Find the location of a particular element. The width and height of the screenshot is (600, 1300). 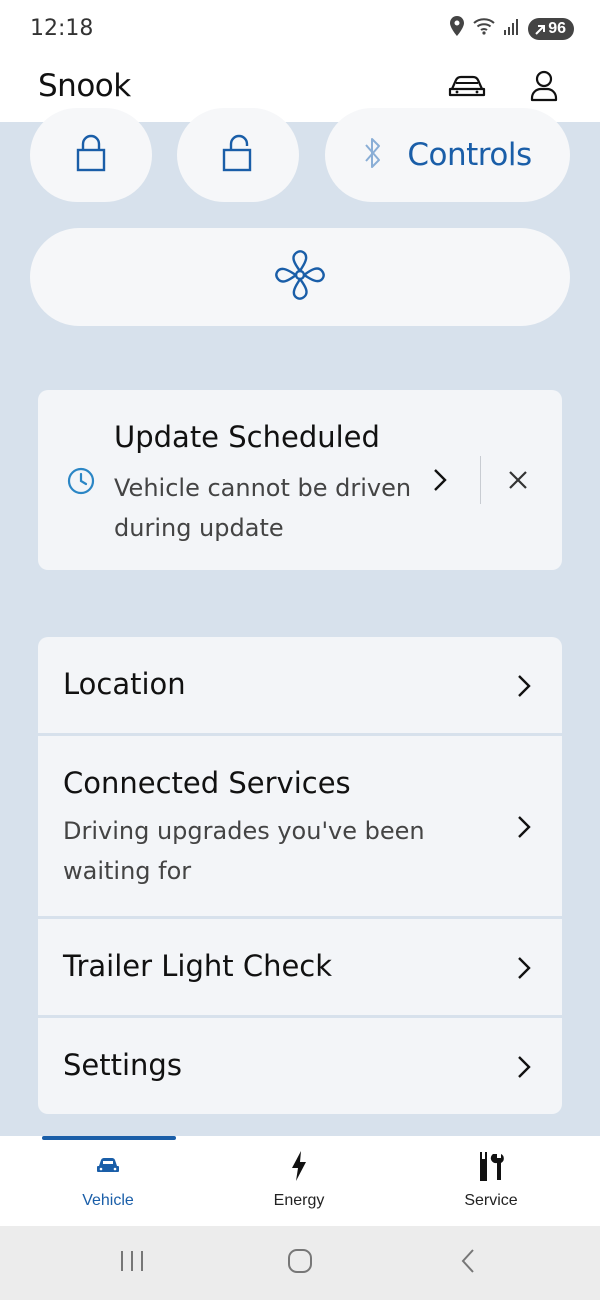

tools-icon is located at coordinates (491, 1166).